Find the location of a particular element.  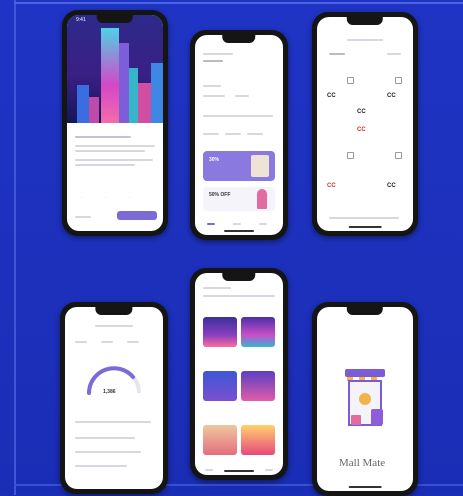

promo-banner: 30% is located at coordinates (239, 166).